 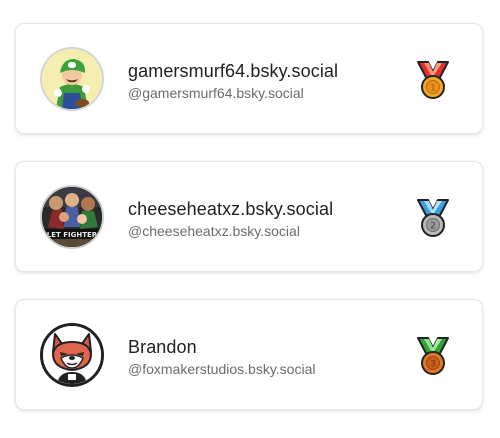 What do you see at coordinates (263, 209) in the screenshot?
I see `display-name: cheeseheatxz.bsky.social` at bounding box center [263, 209].